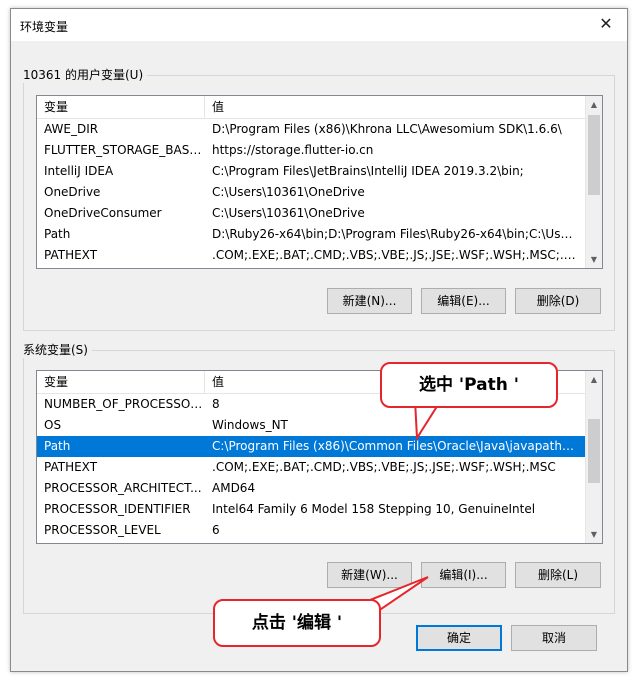 Image resolution: width=639 pixels, height=680 pixels. What do you see at coordinates (312, 425) in the screenshot?
I see `table-row: OS Windows_NT` at bounding box center [312, 425].